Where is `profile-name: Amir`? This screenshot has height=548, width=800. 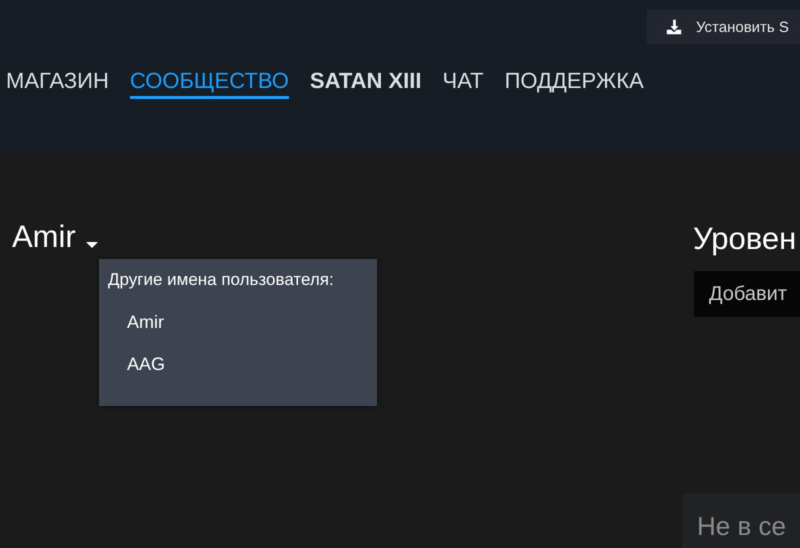
profile-name: Amir is located at coordinates (44, 237).